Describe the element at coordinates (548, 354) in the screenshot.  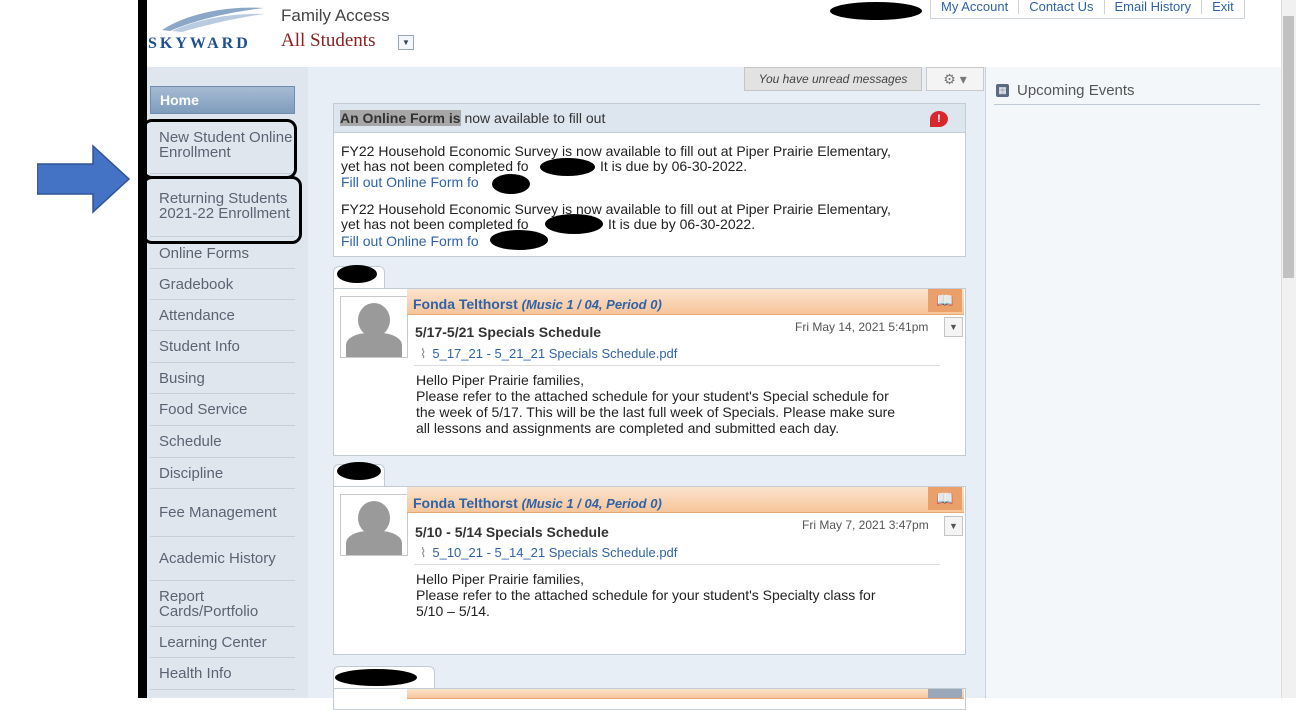
I see `attachment-link: ⌇ 5_17_21 - 5_21_21 Specials Schedule.pdf` at that location.